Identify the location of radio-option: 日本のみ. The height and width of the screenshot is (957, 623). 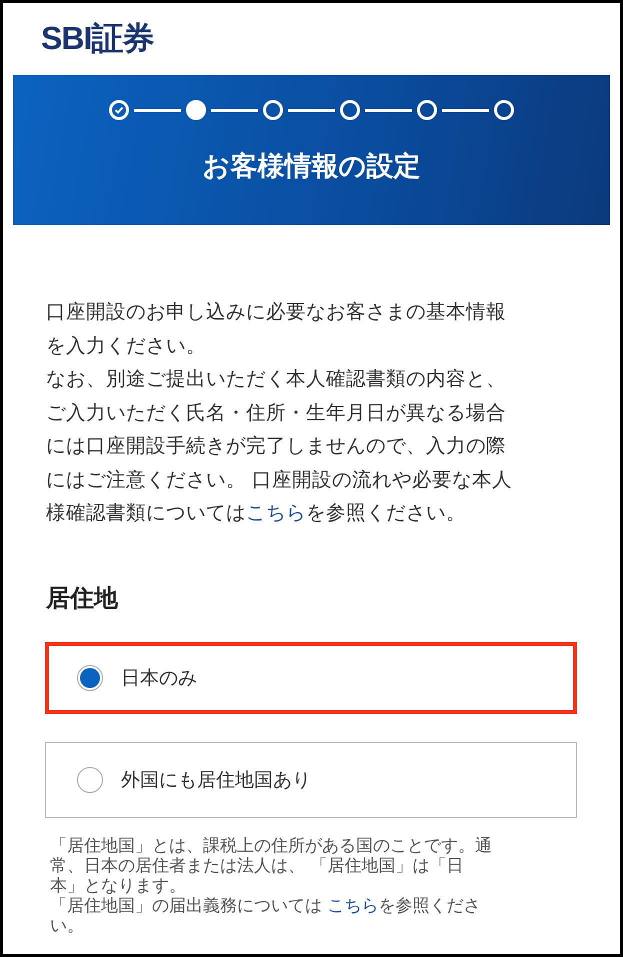
(311, 678).